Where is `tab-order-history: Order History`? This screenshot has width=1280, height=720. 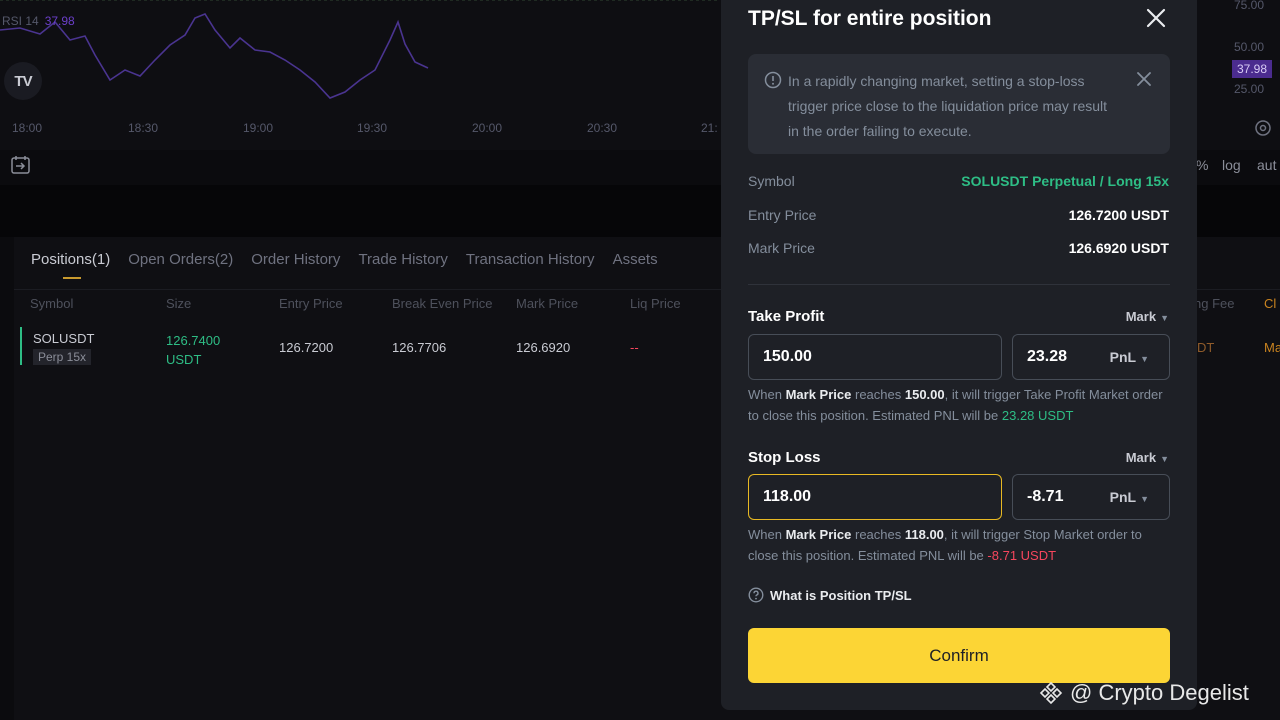
tab-order-history: Order History is located at coordinates (295, 259).